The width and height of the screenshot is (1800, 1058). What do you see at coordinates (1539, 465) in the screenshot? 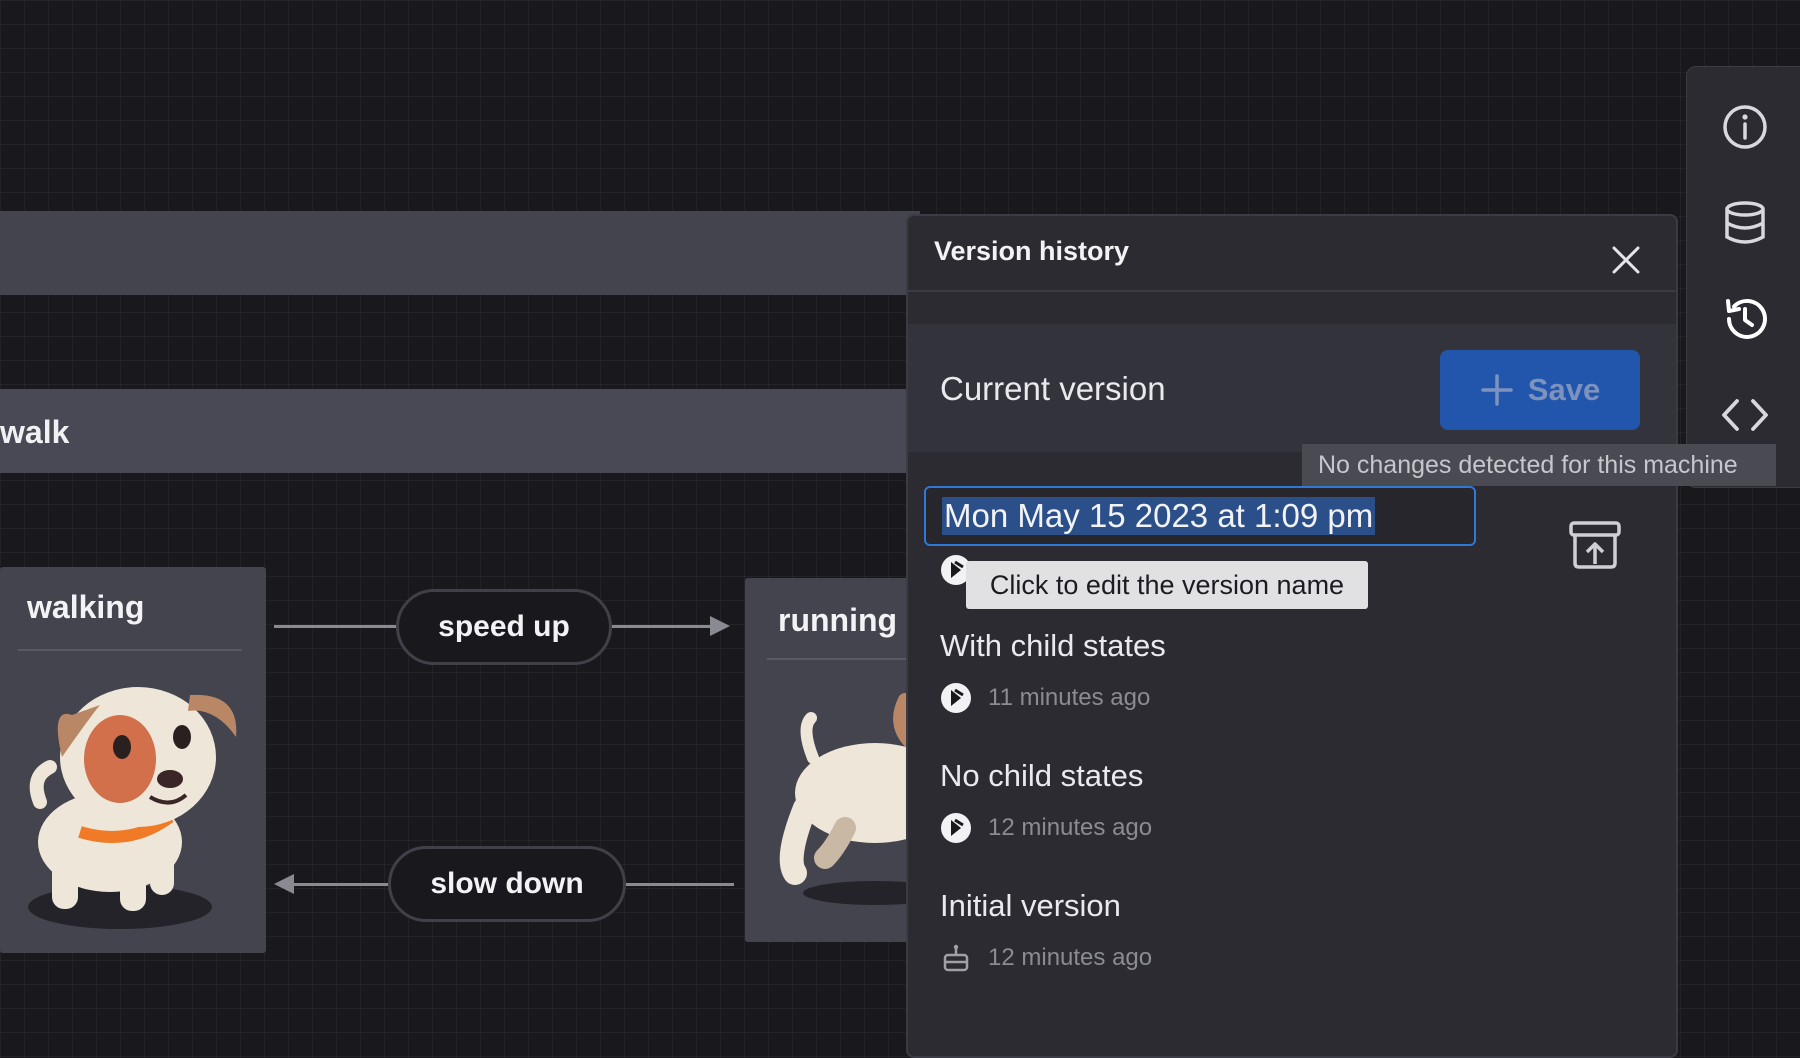
I see `save-disabled-tooltip: No changes detected for this machine` at bounding box center [1539, 465].